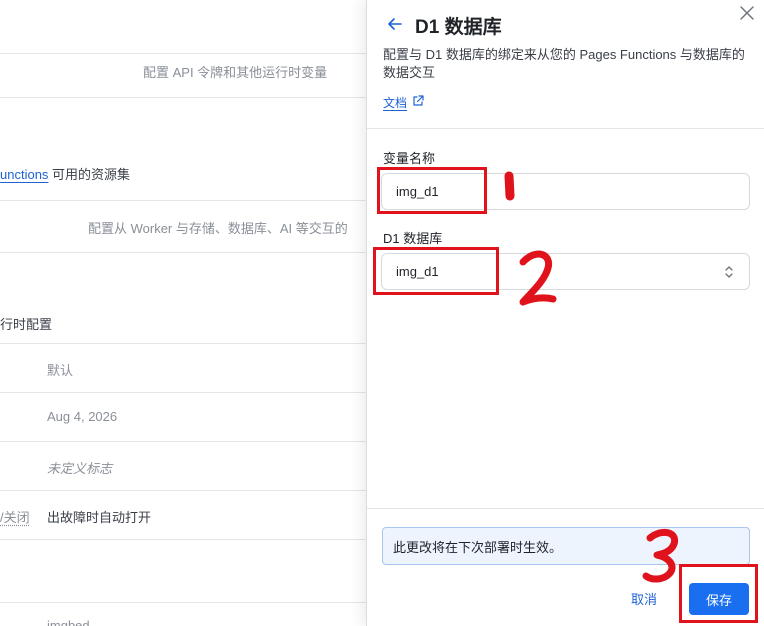 This screenshot has height=626, width=764. I want to click on variable-name-label: 变量名称, so click(409, 158).